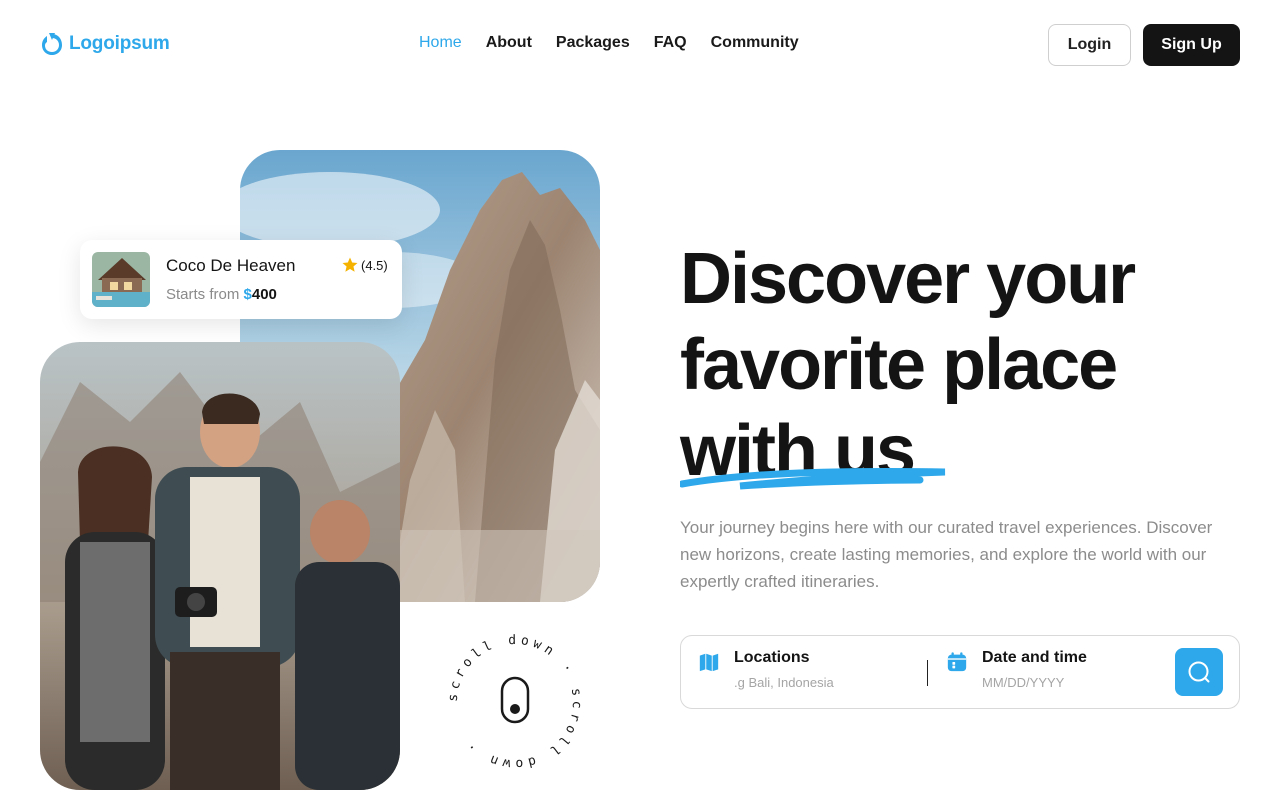 The image size is (1280, 800). What do you see at coordinates (247, 294) in the screenshot?
I see `price-currency: $` at bounding box center [247, 294].